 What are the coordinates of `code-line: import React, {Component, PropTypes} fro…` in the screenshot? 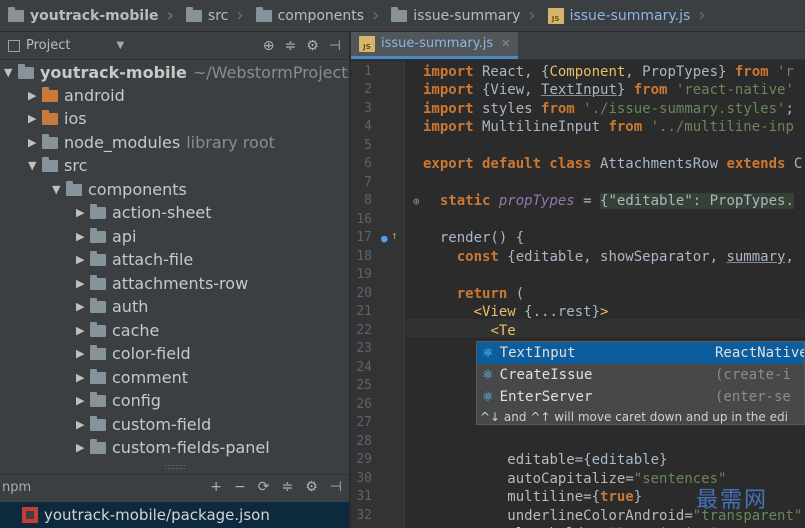 It's located at (608, 72).